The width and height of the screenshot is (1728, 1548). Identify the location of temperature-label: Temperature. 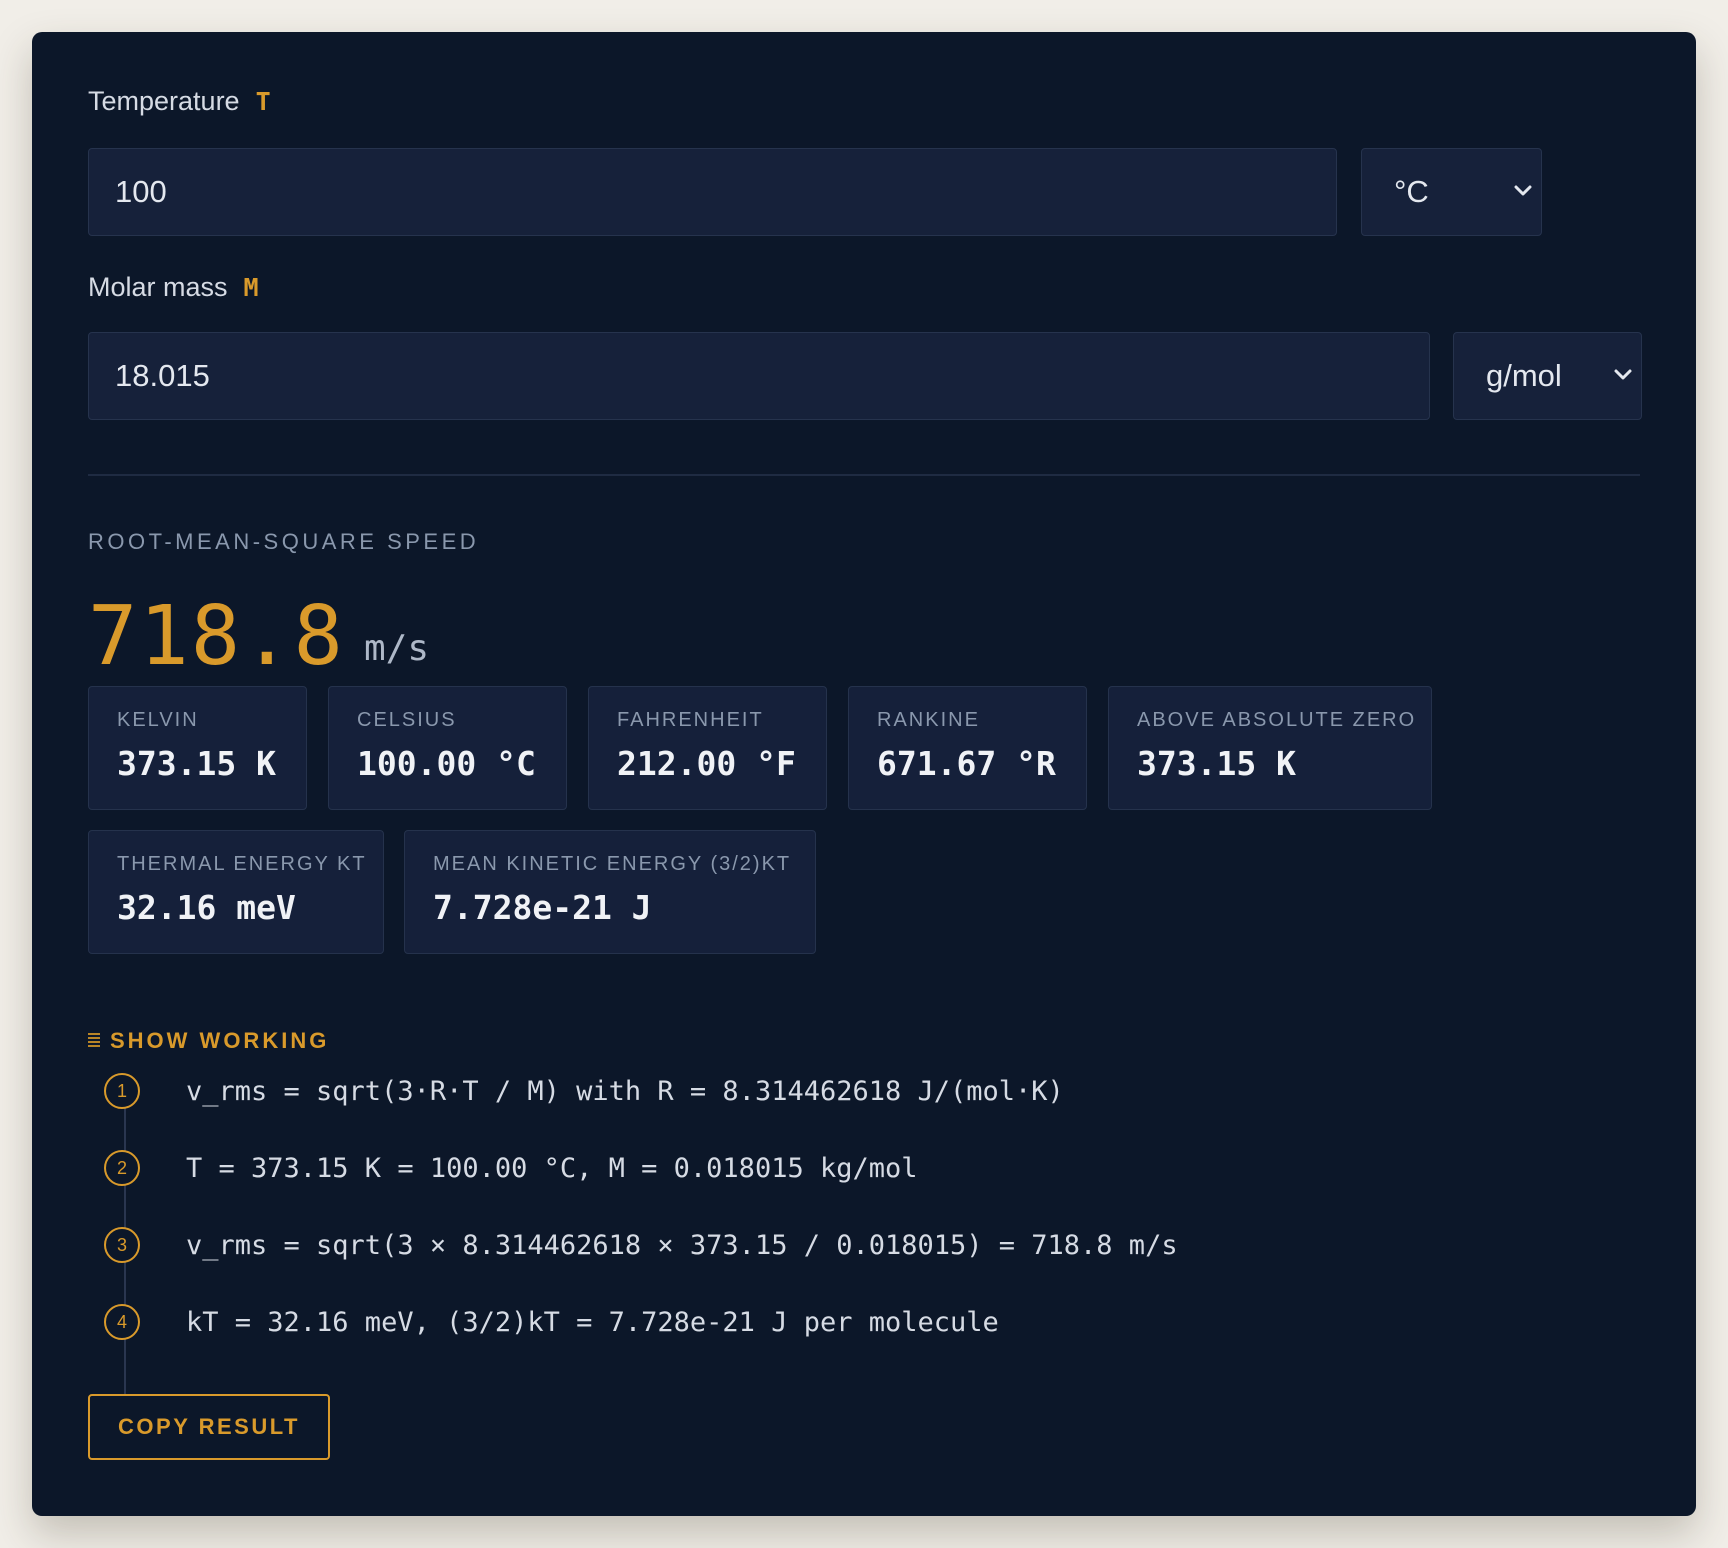
(164, 101).